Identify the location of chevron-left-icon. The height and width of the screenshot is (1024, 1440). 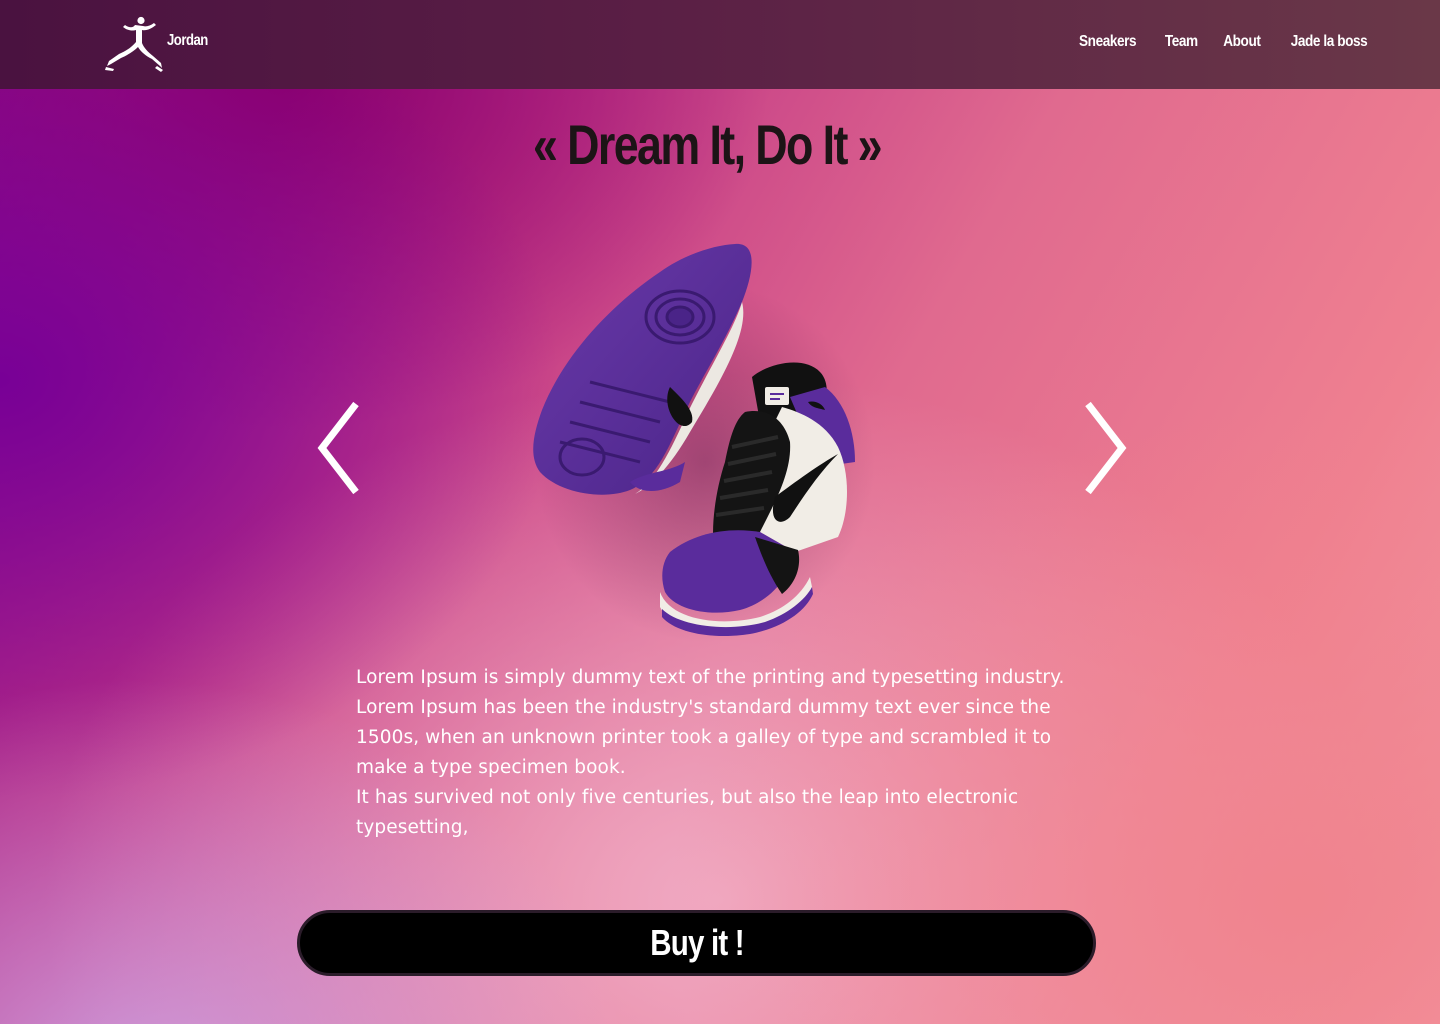
(338, 448).